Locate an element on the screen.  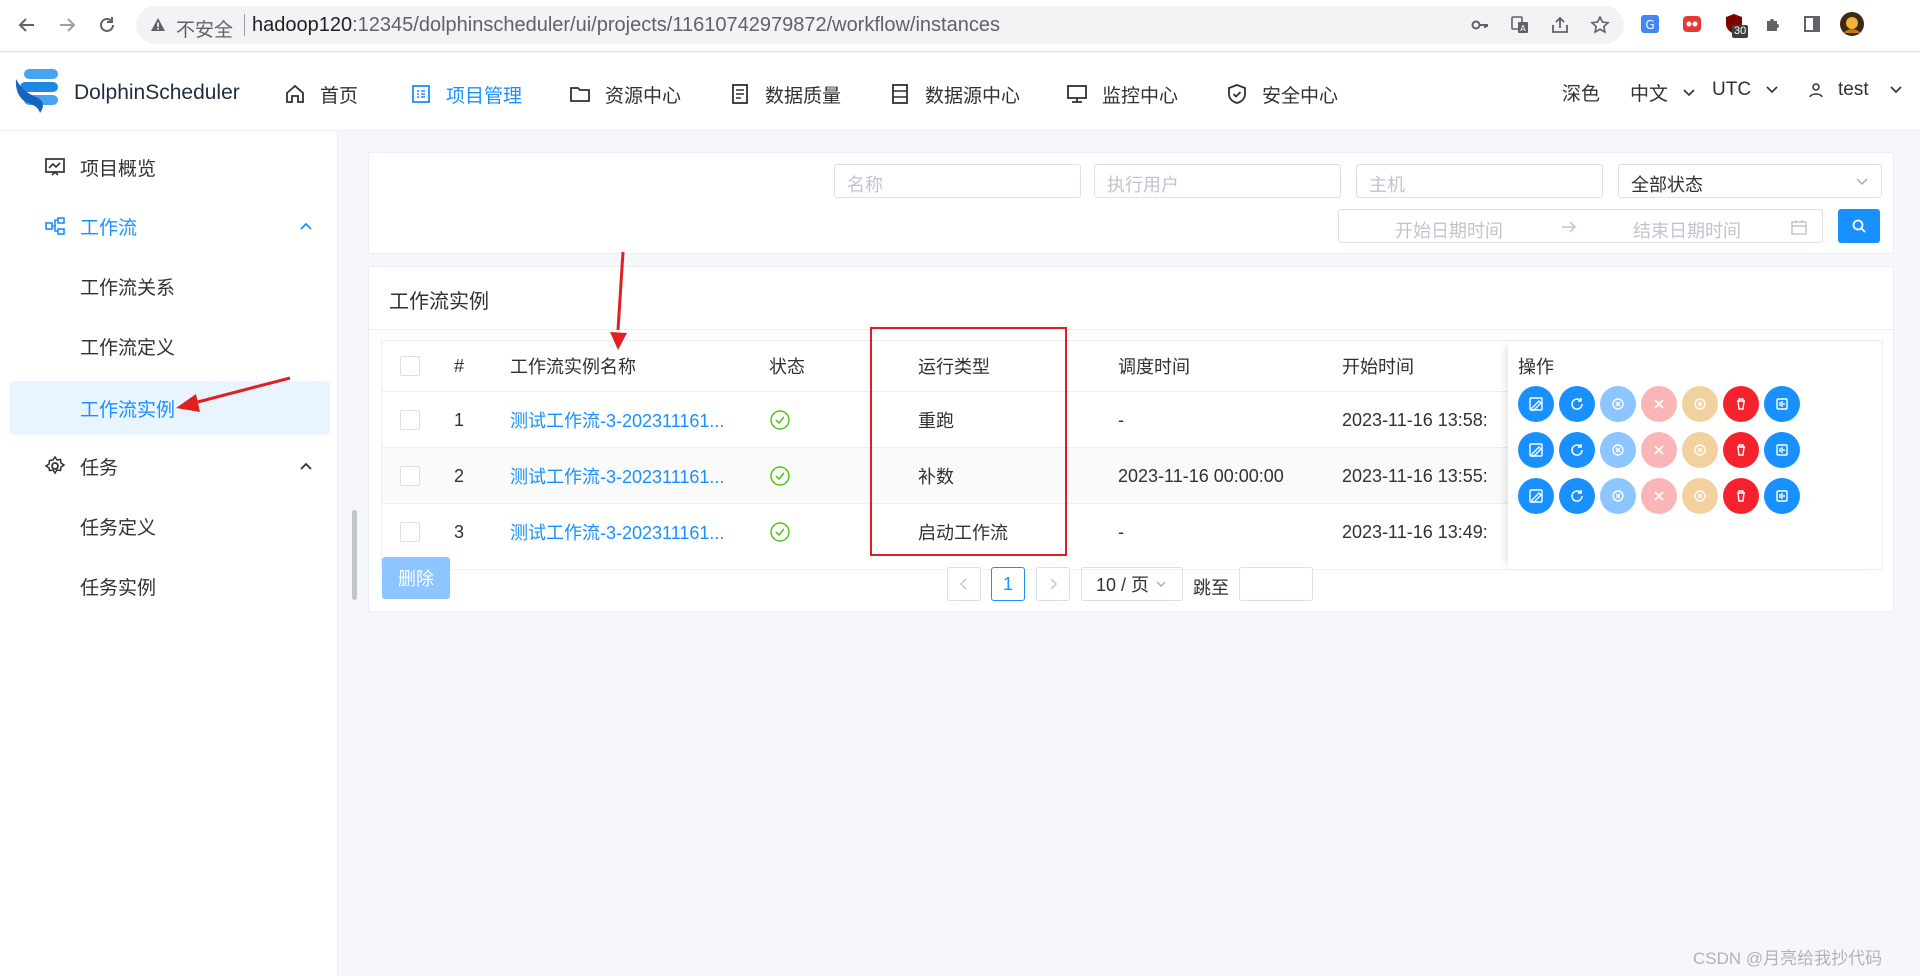
page-number-button: 1 is located at coordinates (1008, 584).